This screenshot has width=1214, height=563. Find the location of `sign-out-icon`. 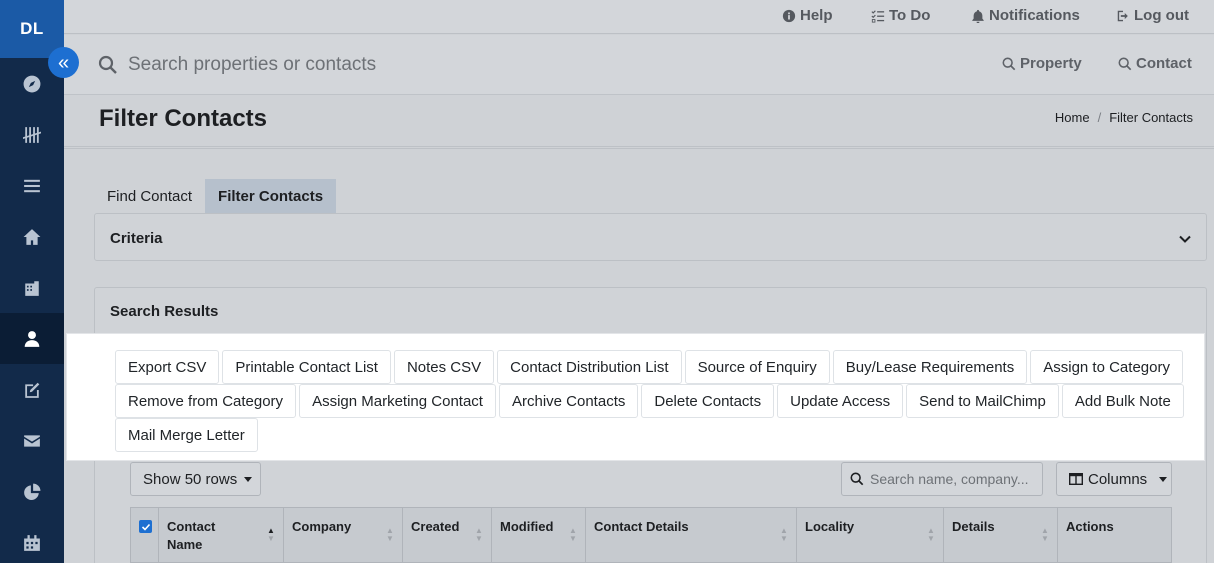

sign-out-icon is located at coordinates (1122, 15).